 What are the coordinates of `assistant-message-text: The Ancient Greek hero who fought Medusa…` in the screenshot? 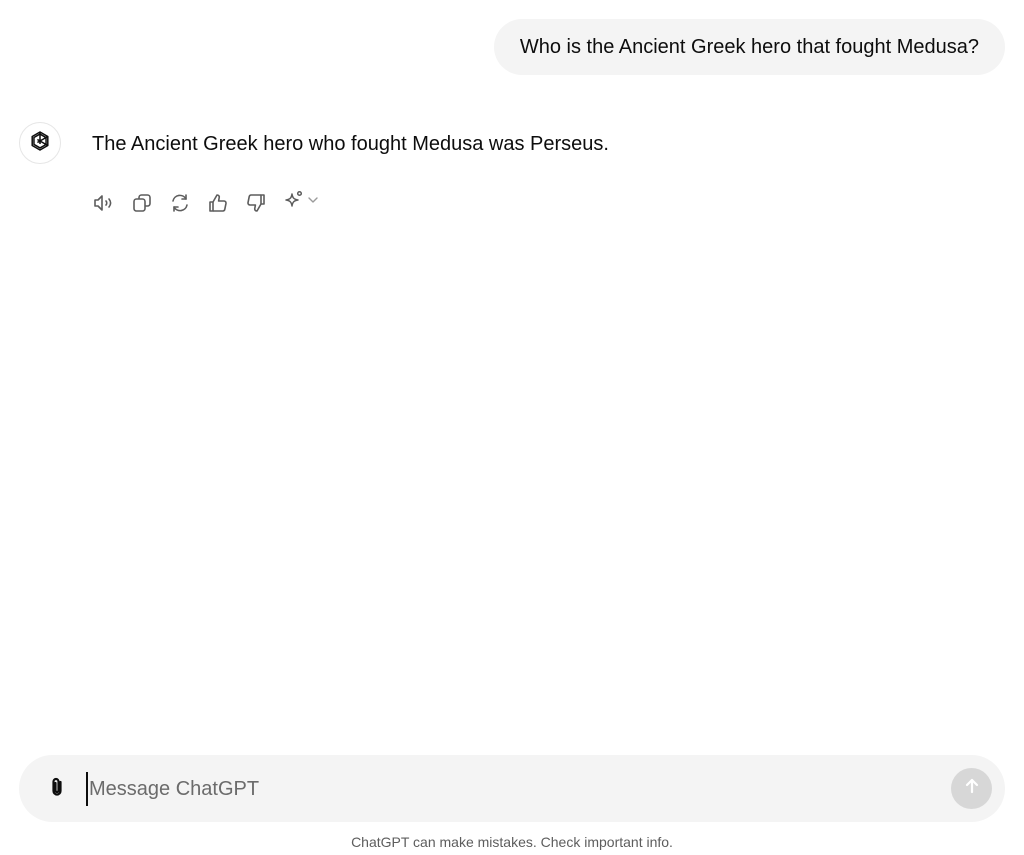 It's located at (350, 144).